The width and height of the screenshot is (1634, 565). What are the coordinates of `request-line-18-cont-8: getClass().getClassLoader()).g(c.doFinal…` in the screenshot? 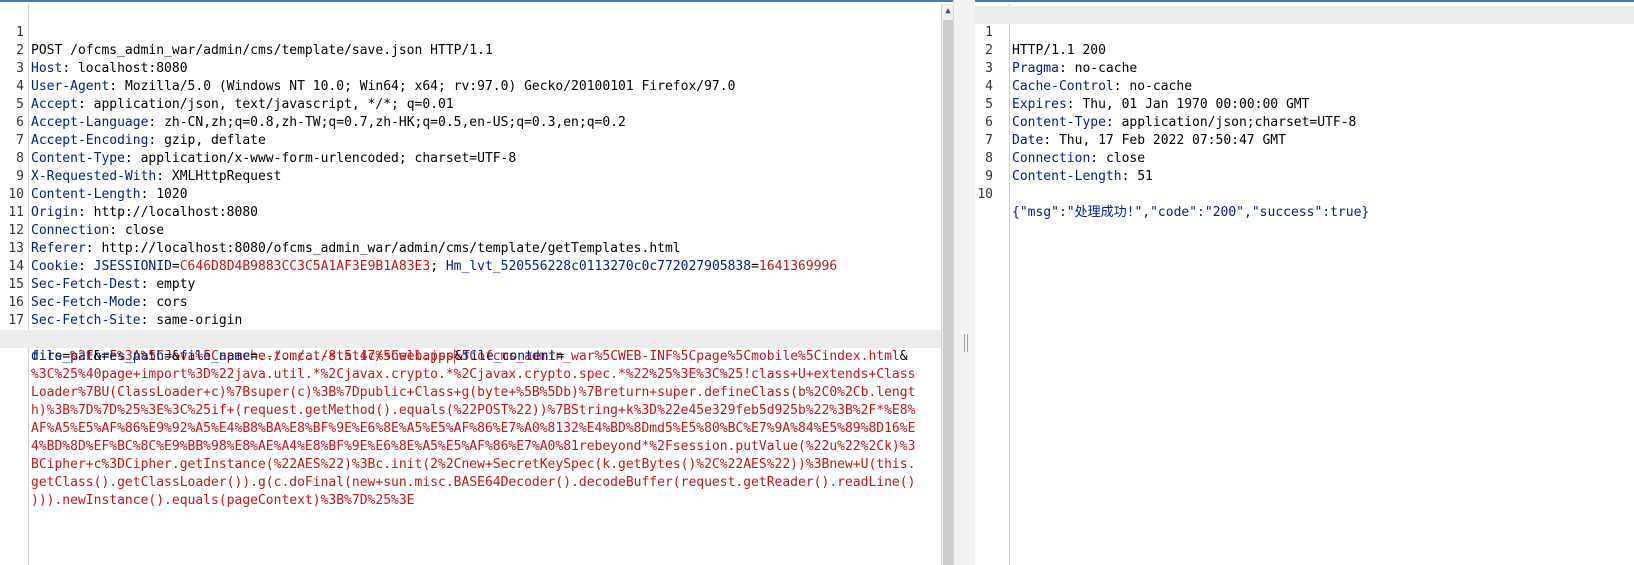 It's located at (476, 473).